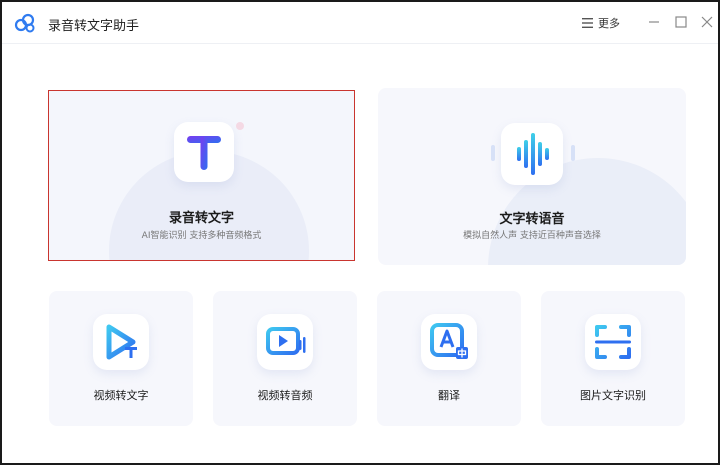  I want to click on audio-to-text-tile, so click(204, 152).